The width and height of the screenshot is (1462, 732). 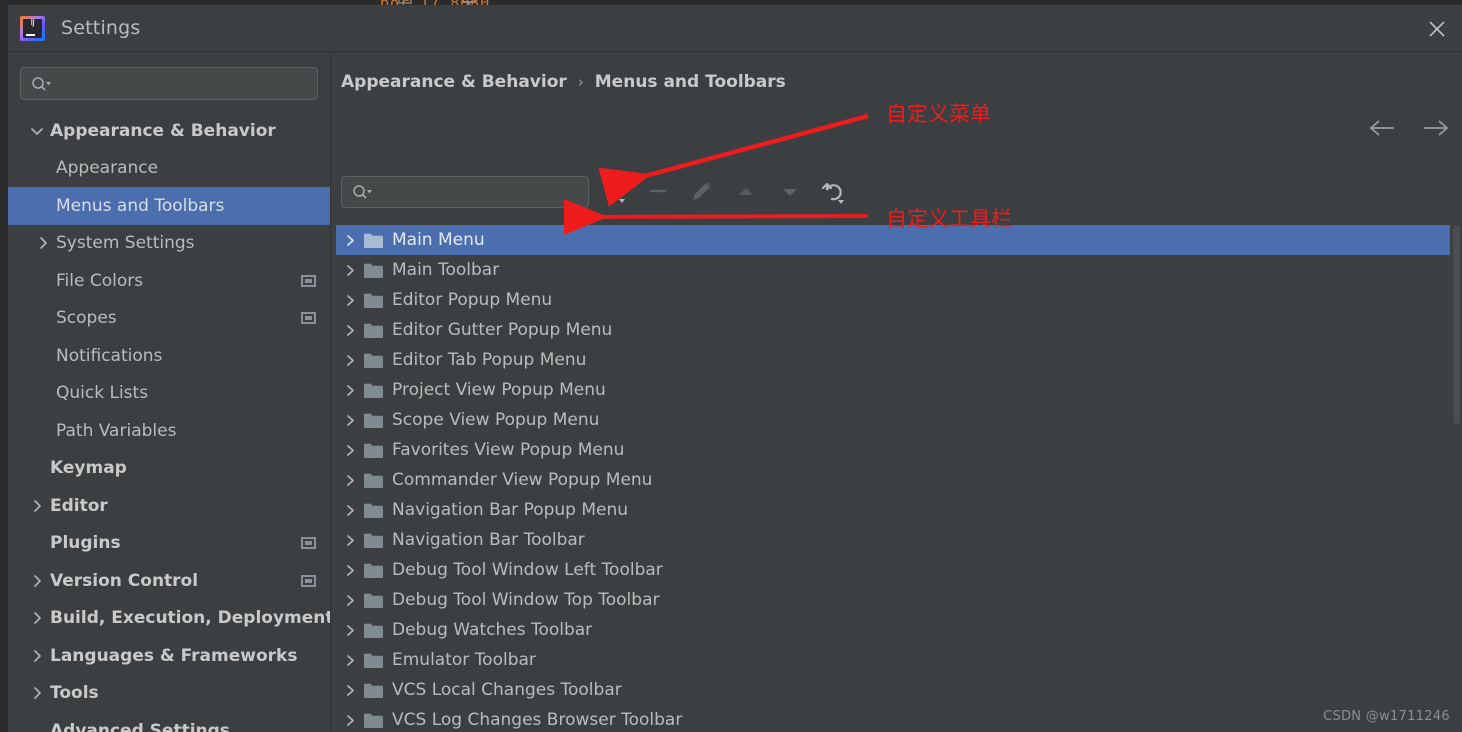 I want to click on tree-row: Navigation Bar Popup Menu, so click(x=893, y=510).